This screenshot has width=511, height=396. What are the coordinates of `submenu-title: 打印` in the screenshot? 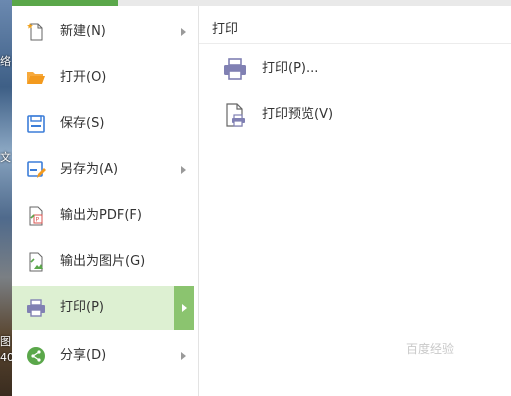 It's located at (225, 29).